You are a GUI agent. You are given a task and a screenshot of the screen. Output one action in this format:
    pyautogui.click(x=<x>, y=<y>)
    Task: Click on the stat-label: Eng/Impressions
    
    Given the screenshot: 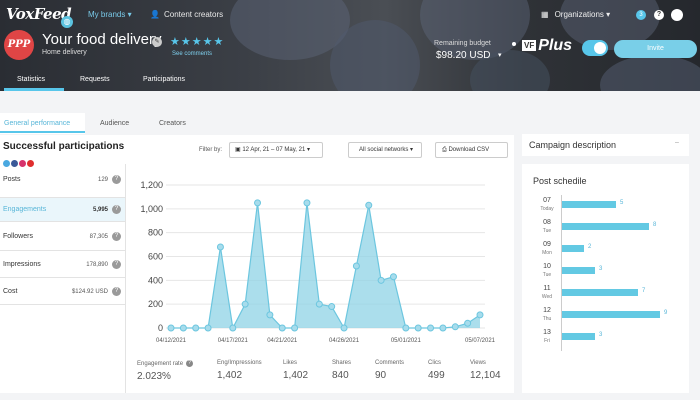 What is the action you would take?
    pyautogui.click(x=239, y=363)
    